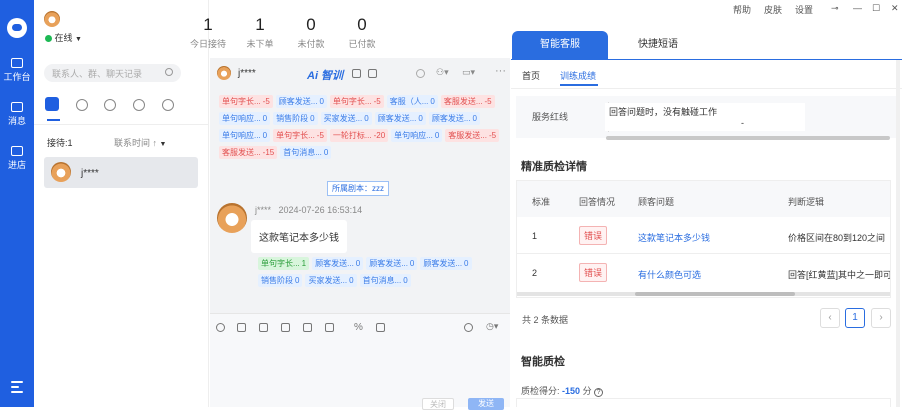 The height and width of the screenshot is (410, 902). I want to click on close-button: 关闭, so click(438, 404).